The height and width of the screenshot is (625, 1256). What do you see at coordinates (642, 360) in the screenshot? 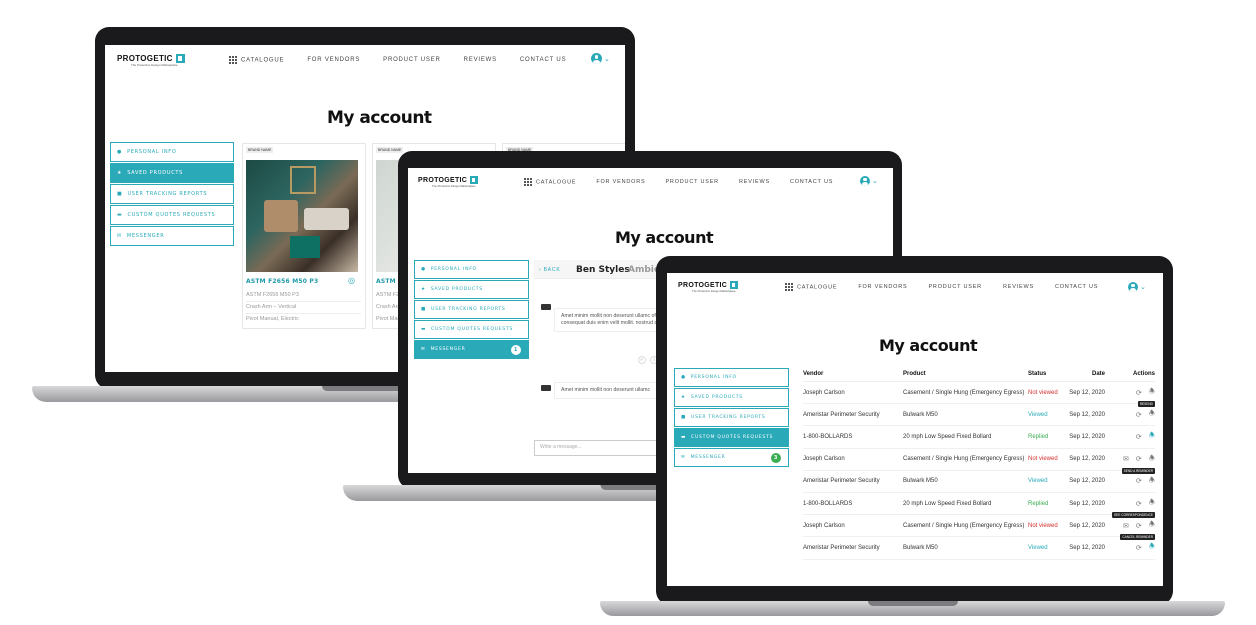
I see `attachment-icon: ✓` at bounding box center [642, 360].